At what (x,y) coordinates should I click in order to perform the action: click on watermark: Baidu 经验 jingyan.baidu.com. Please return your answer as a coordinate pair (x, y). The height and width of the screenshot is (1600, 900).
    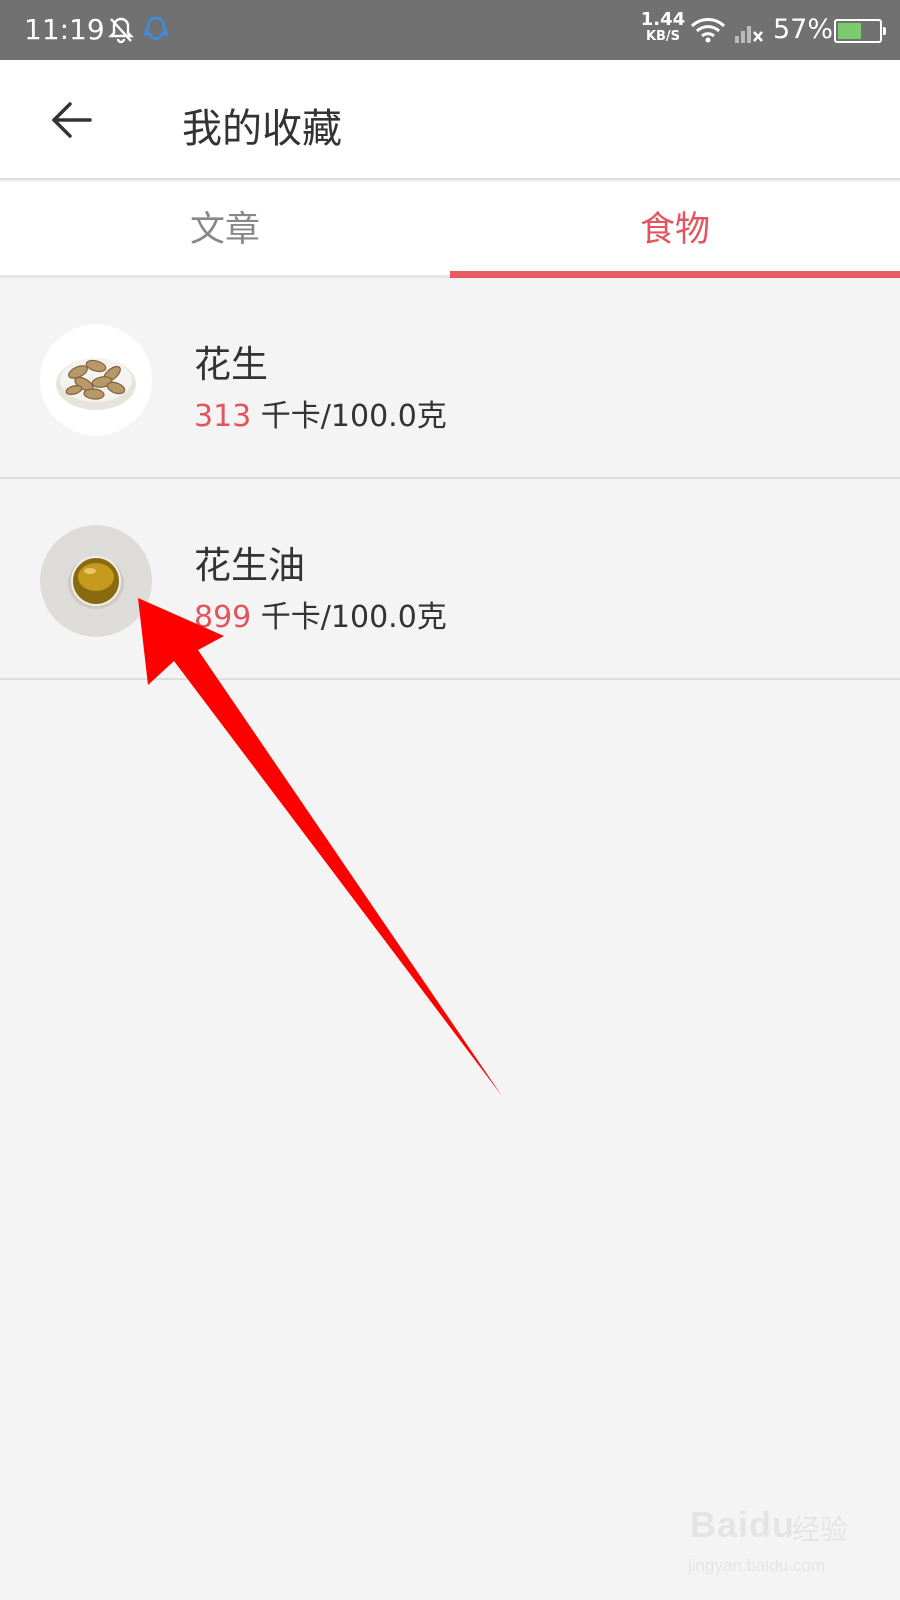
    Looking at the image, I should click on (773, 1545).